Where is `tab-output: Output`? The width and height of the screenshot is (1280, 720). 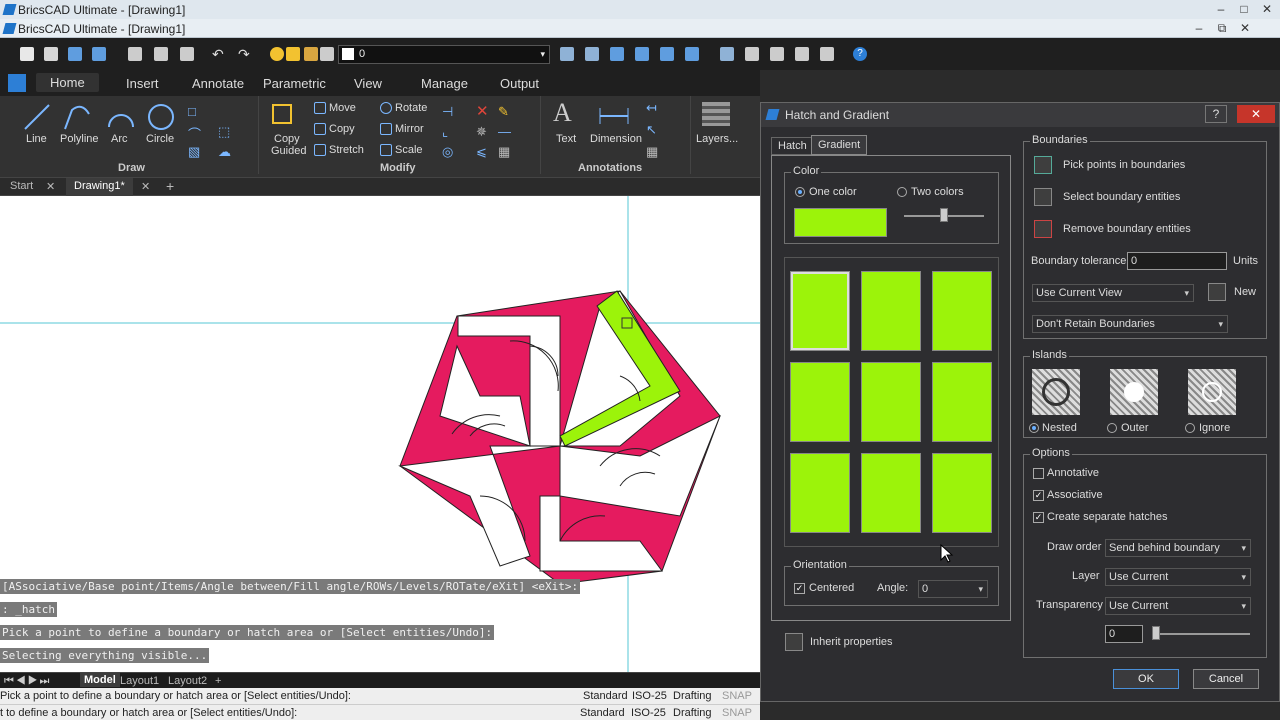 tab-output: Output is located at coordinates (519, 83).